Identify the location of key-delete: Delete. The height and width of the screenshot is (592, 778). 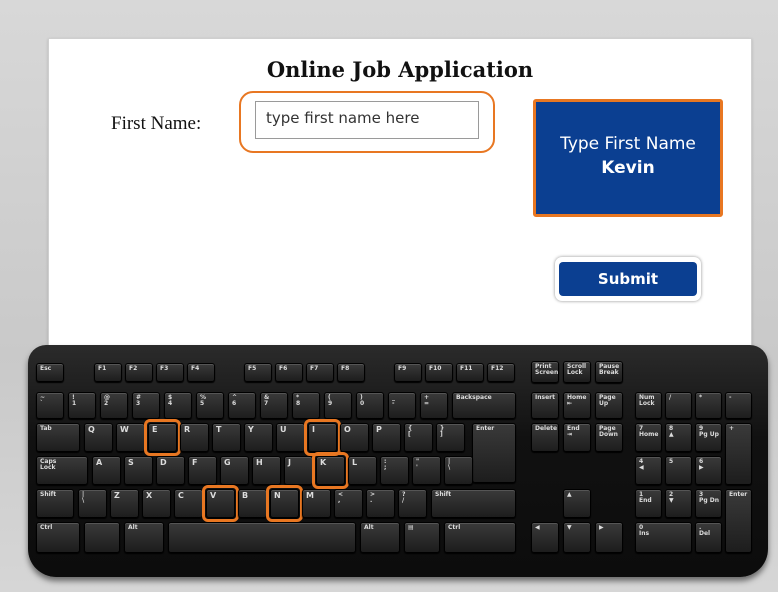
(545, 437).